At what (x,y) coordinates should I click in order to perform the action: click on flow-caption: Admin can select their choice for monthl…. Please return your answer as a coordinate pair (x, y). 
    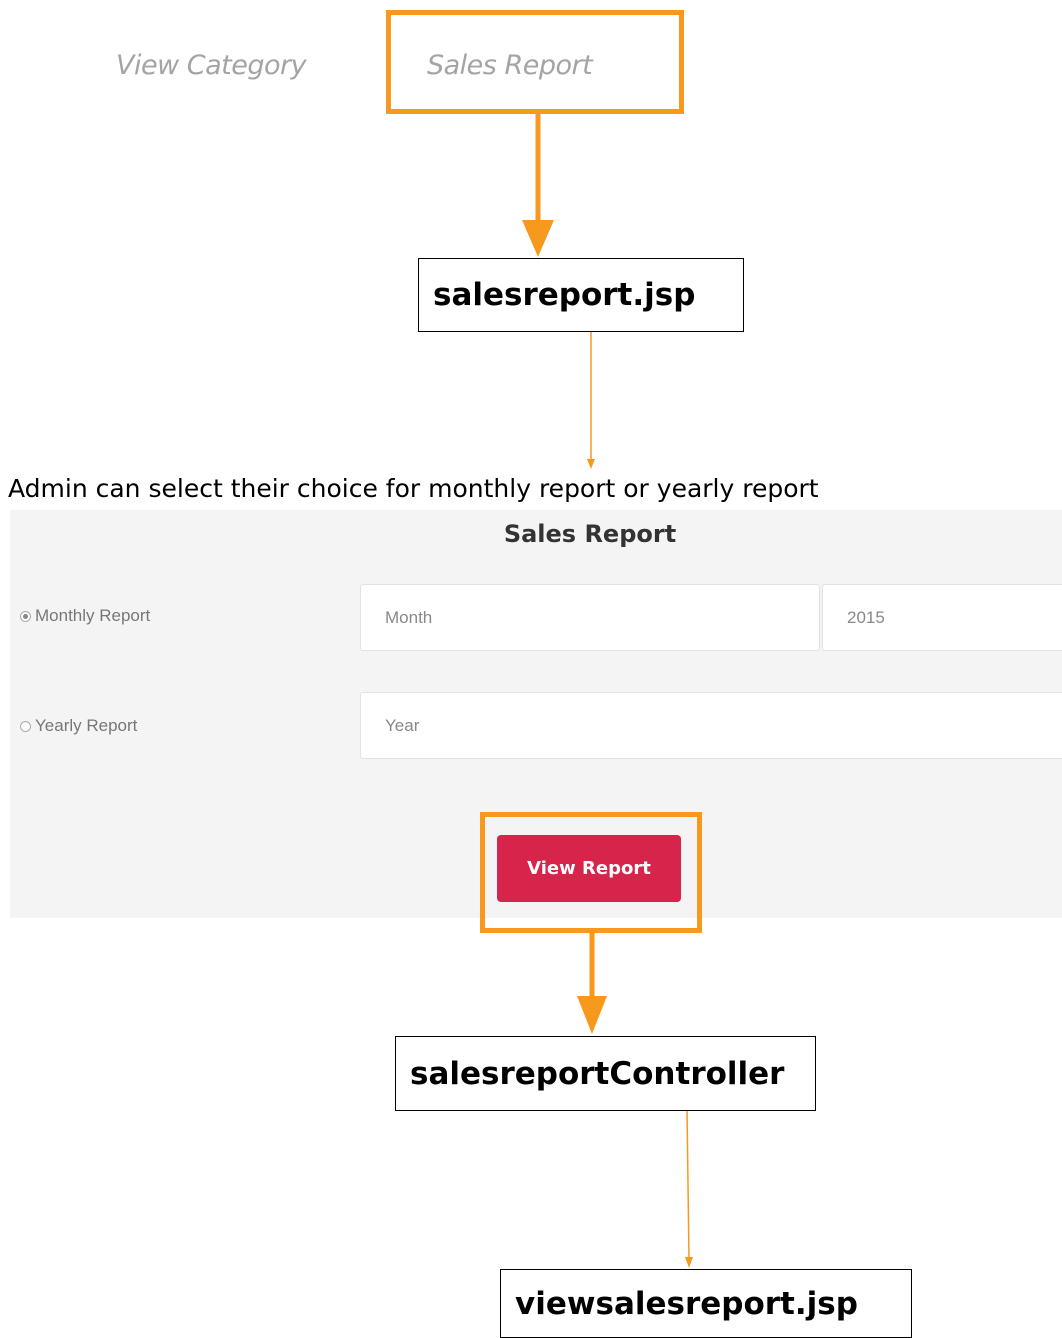
    Looking at the image, I should click on (413, 488).